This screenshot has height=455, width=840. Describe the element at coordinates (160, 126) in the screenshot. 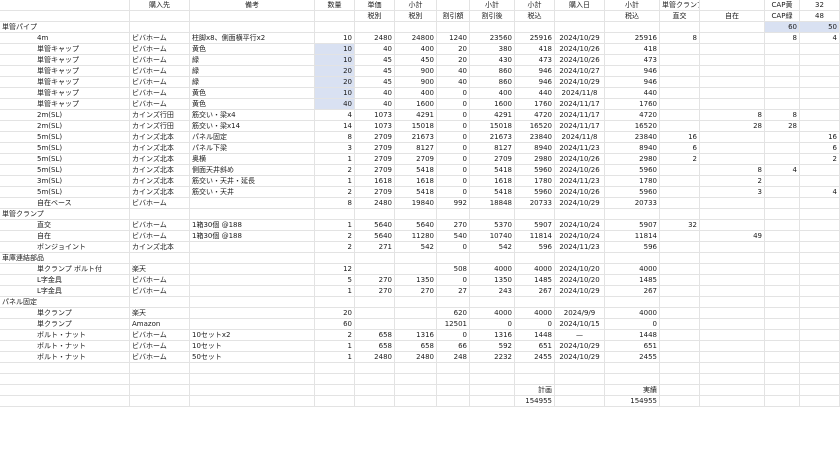

I see `cell: カインズ行田` at that location.